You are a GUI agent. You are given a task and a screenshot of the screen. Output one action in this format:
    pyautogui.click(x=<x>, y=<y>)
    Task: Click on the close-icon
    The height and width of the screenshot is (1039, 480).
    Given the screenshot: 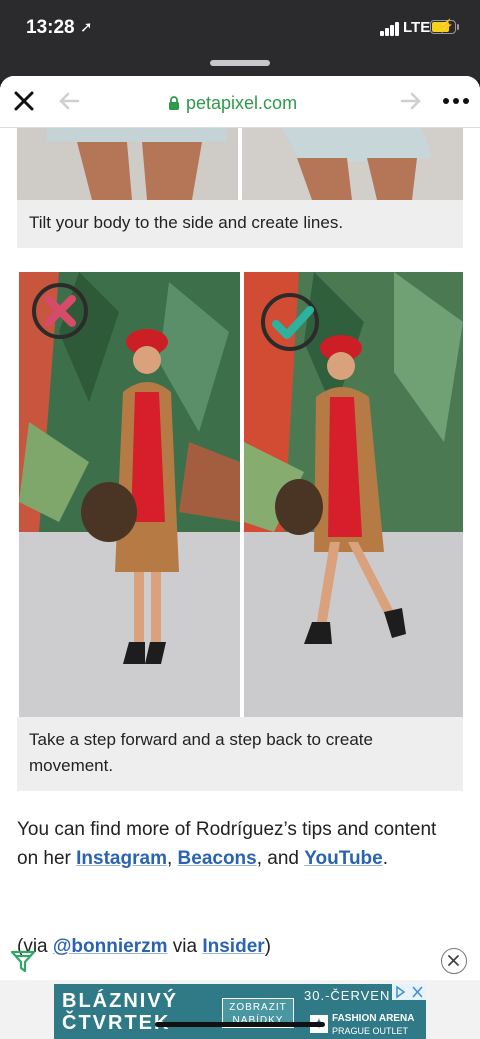 What is the action you would take?
    pyautogui.click(x=24, y=101)
    